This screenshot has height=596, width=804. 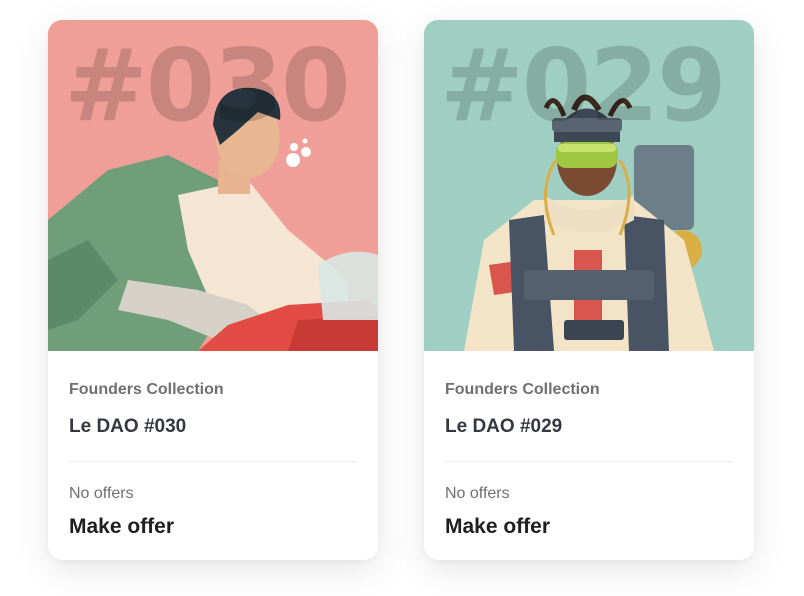 I want to click on item-name: Le DAO #030, so click(x=127, y=427).